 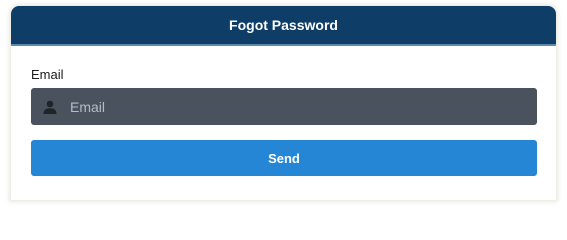 I want to click on email-field-wrapper, so click(x=284, y=106).